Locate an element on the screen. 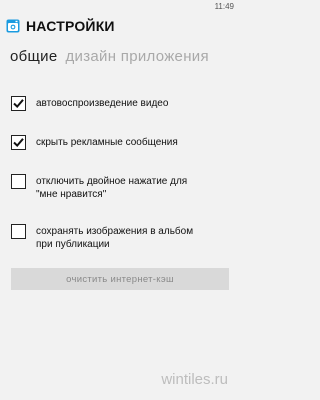  pivot-tabs: общие дизайн приложения is located at coordinates (113, 58).